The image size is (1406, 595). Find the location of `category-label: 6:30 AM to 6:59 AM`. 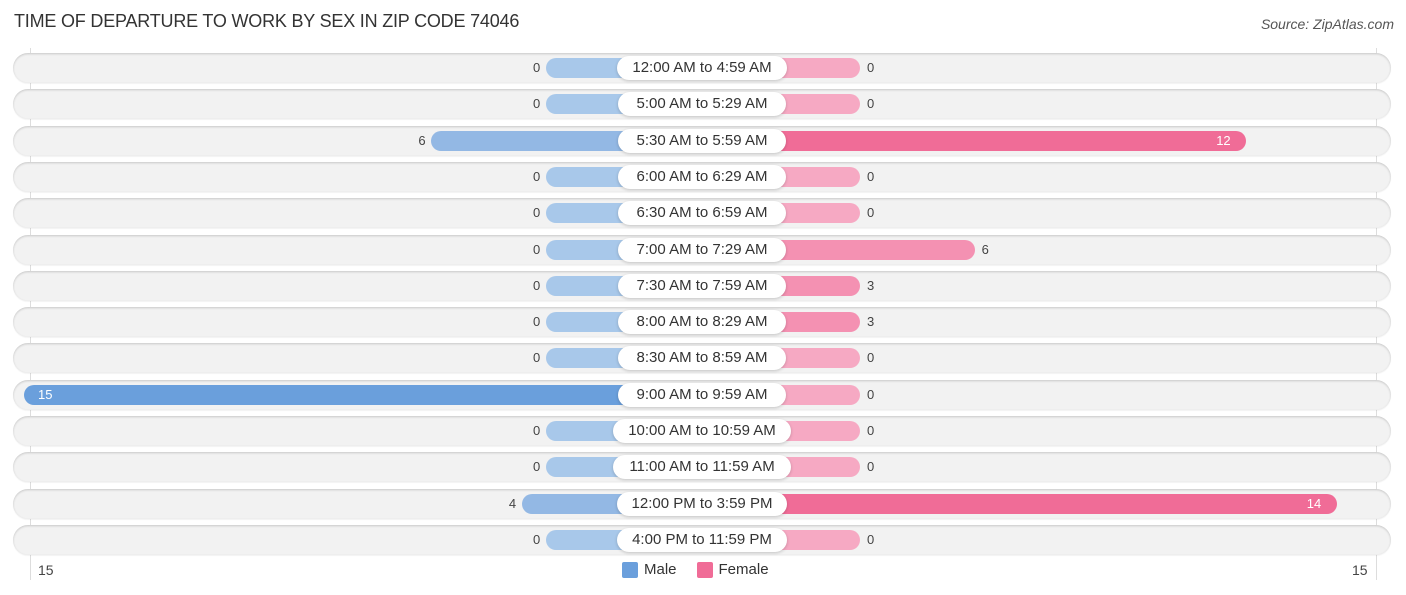

category-label: 6:30 AM to 6:59 AM is located at coordinates (702, 213).